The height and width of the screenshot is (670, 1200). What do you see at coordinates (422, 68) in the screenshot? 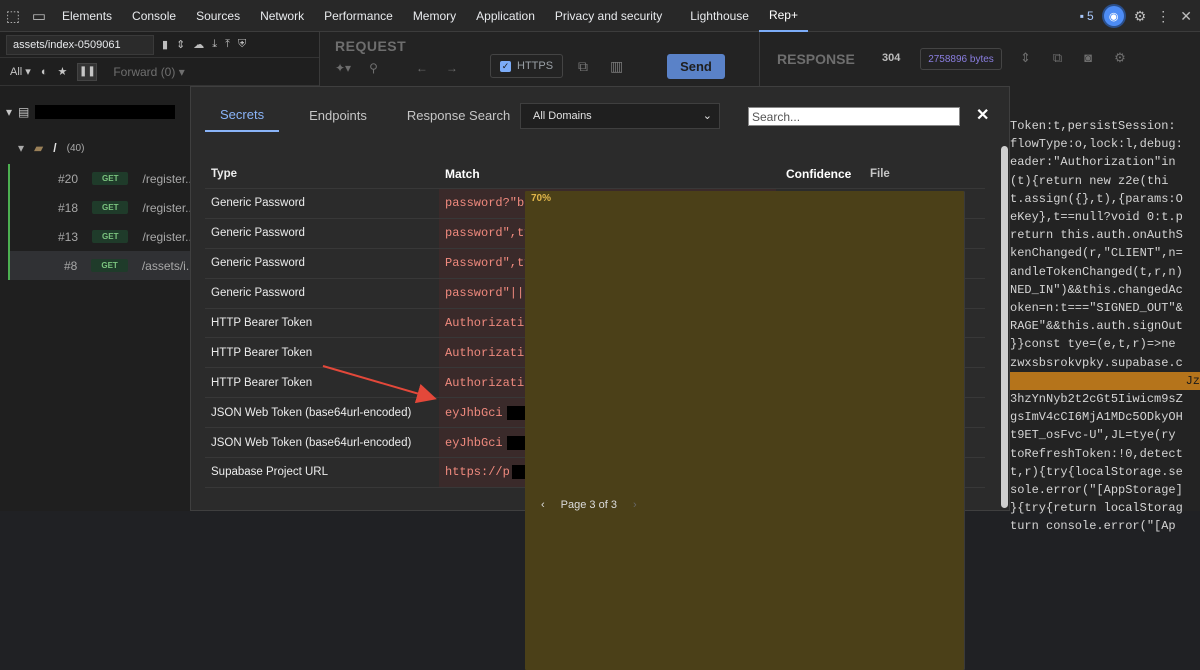
I see `back-arrow-icon: ←` at bounding box center [422, 68].